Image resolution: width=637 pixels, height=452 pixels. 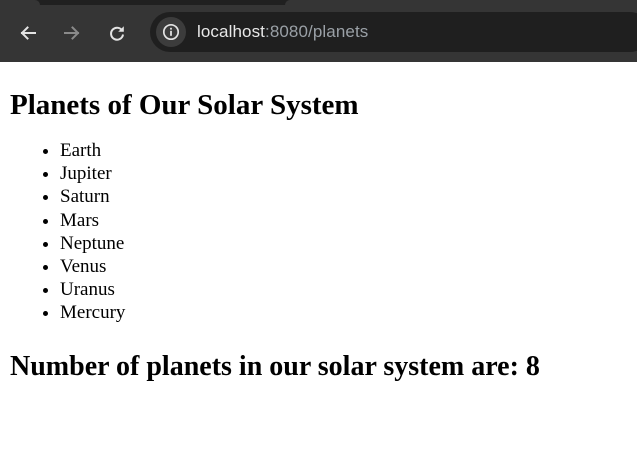 I want to click on url-path: :8080/planets, so click(x=317, y=31).